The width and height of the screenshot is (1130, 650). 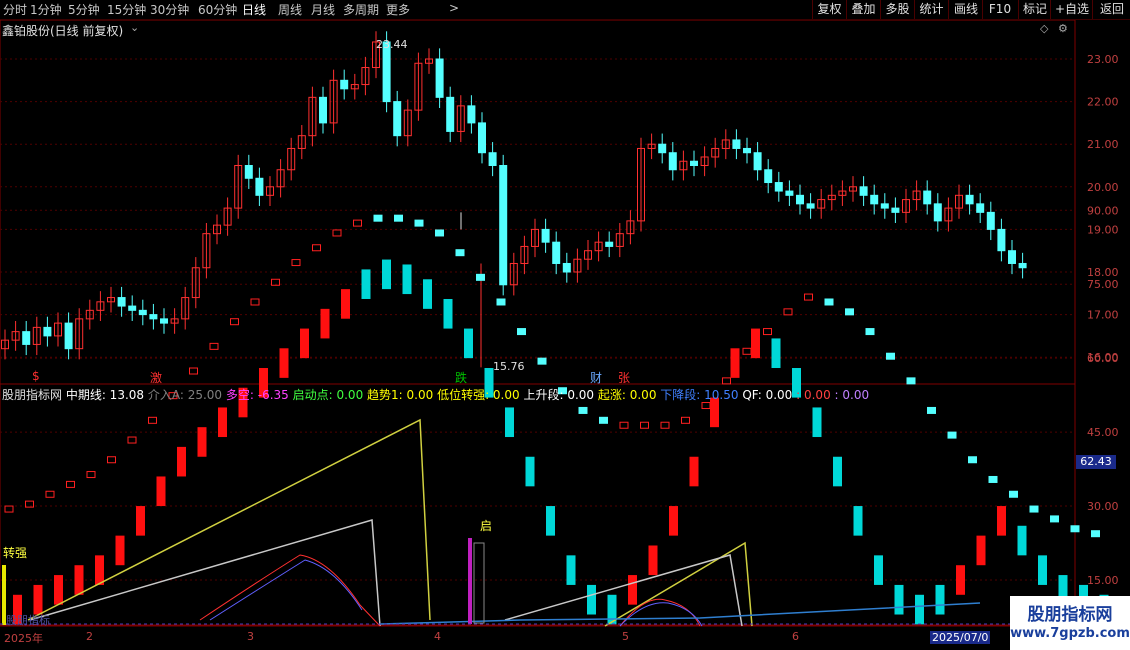 I want to click on indicator-item-10: : 0.00, so click(x=815, y=395).